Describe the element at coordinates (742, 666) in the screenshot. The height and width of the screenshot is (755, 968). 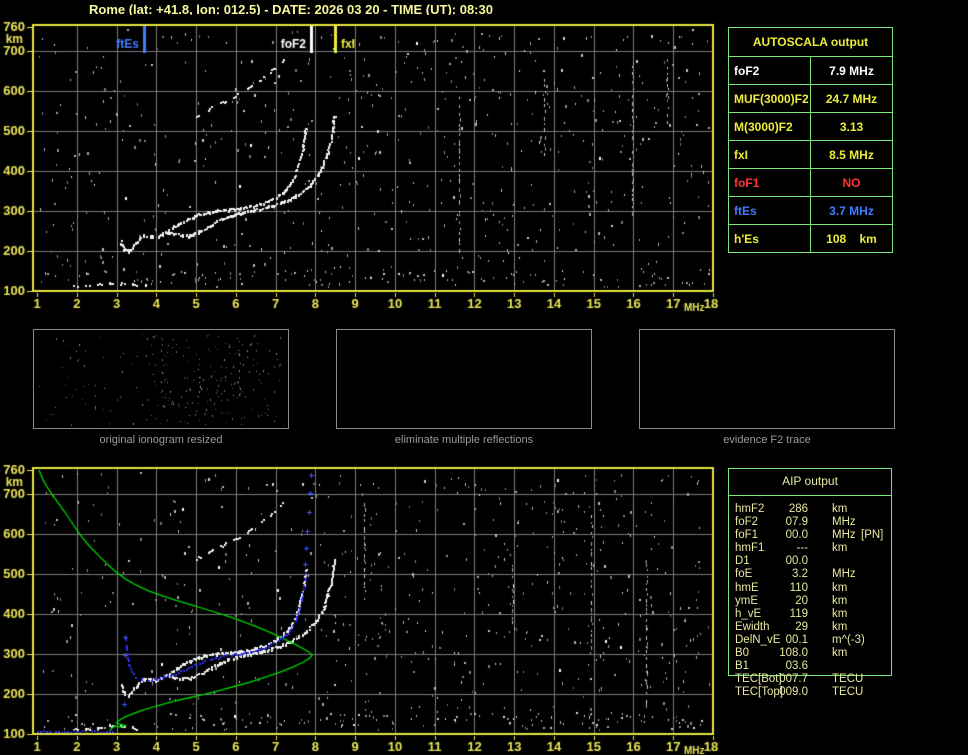
I see `param-label: B1` at that location.